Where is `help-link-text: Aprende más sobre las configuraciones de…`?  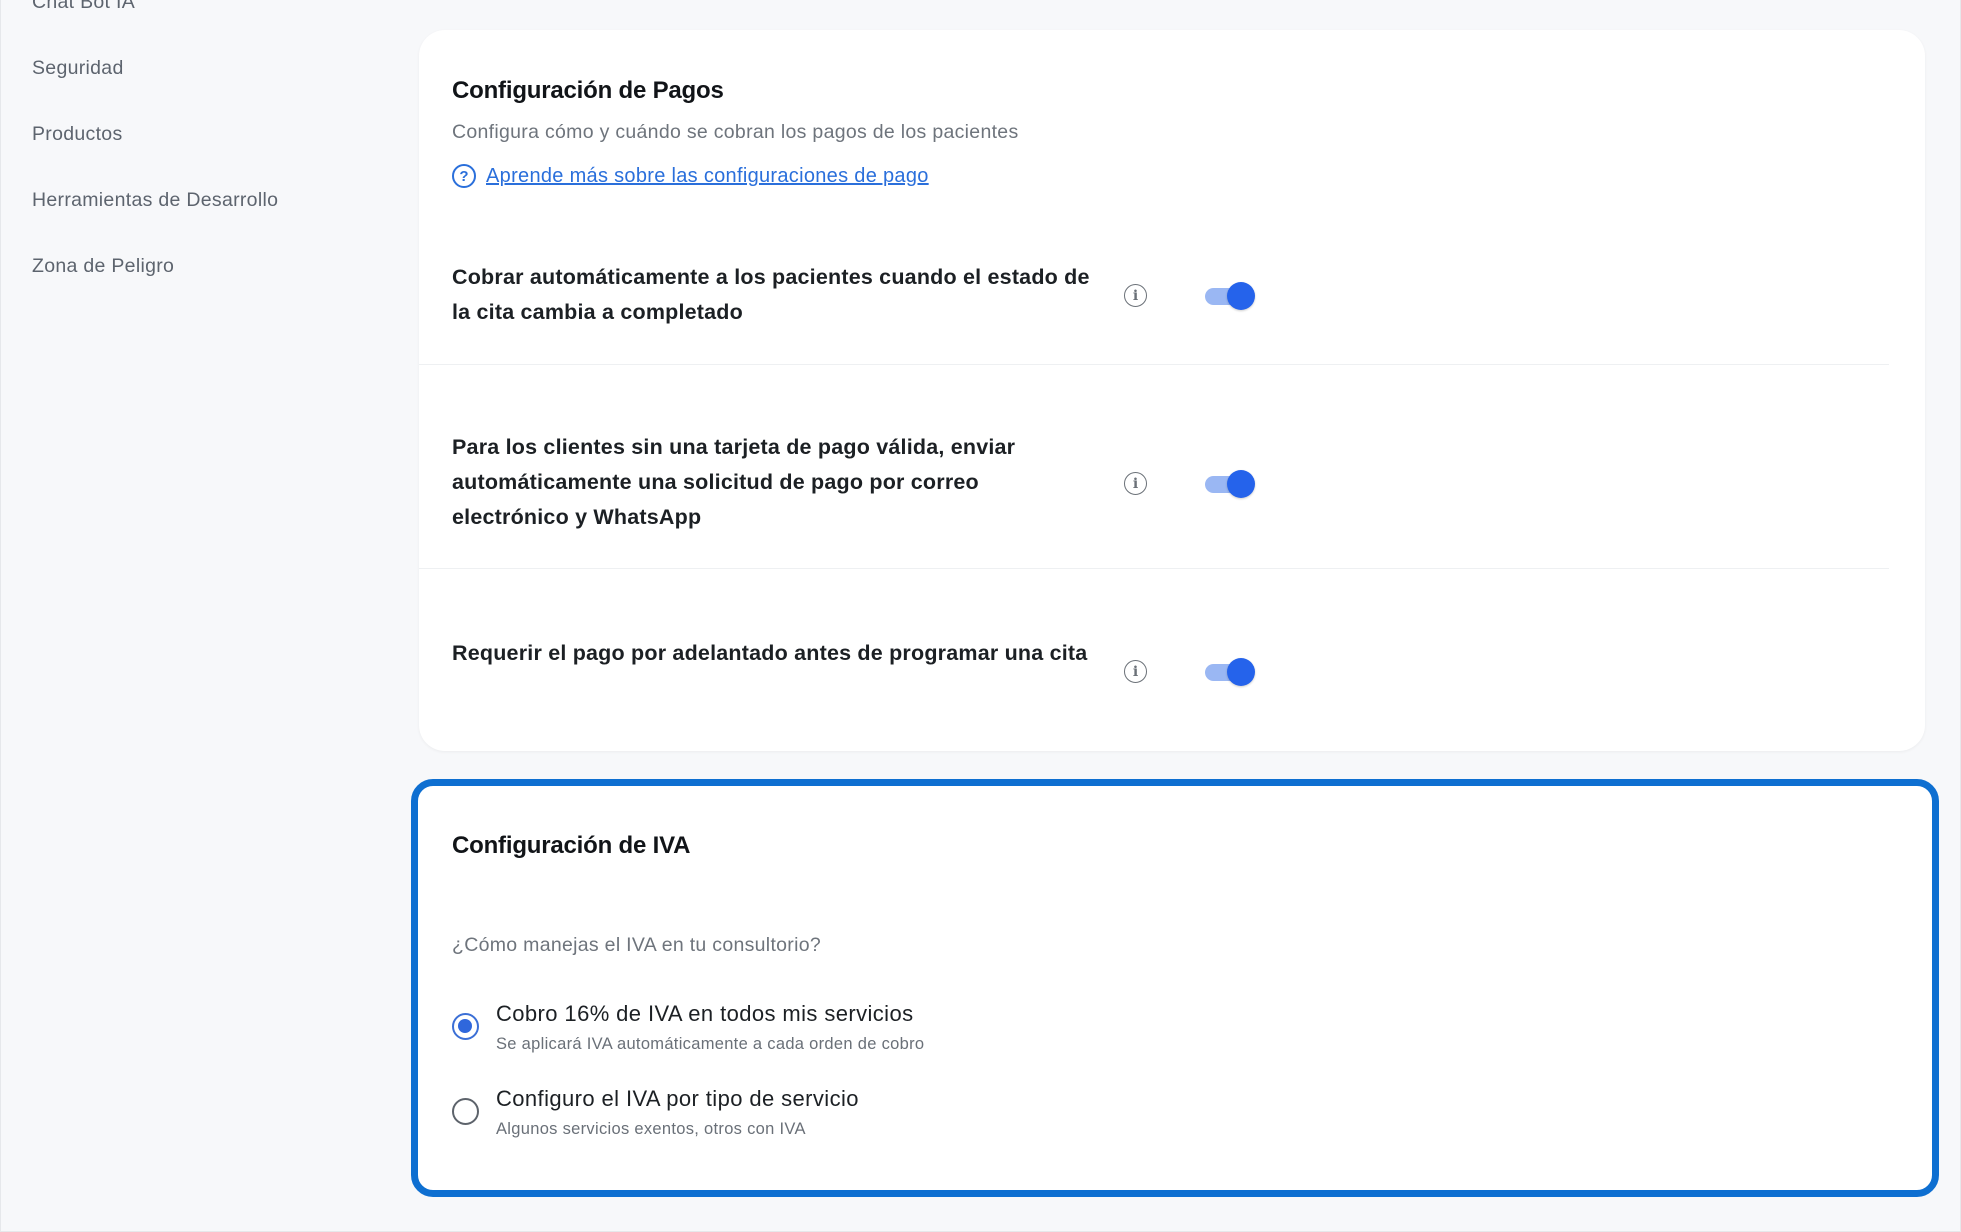 help-link-text: Aprende más sobre las configuraciones de… is located at coordinates (707, 175).